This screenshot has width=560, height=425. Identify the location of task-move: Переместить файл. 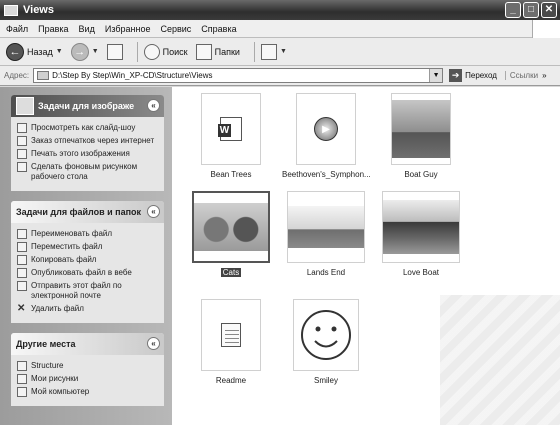
(87, 247).